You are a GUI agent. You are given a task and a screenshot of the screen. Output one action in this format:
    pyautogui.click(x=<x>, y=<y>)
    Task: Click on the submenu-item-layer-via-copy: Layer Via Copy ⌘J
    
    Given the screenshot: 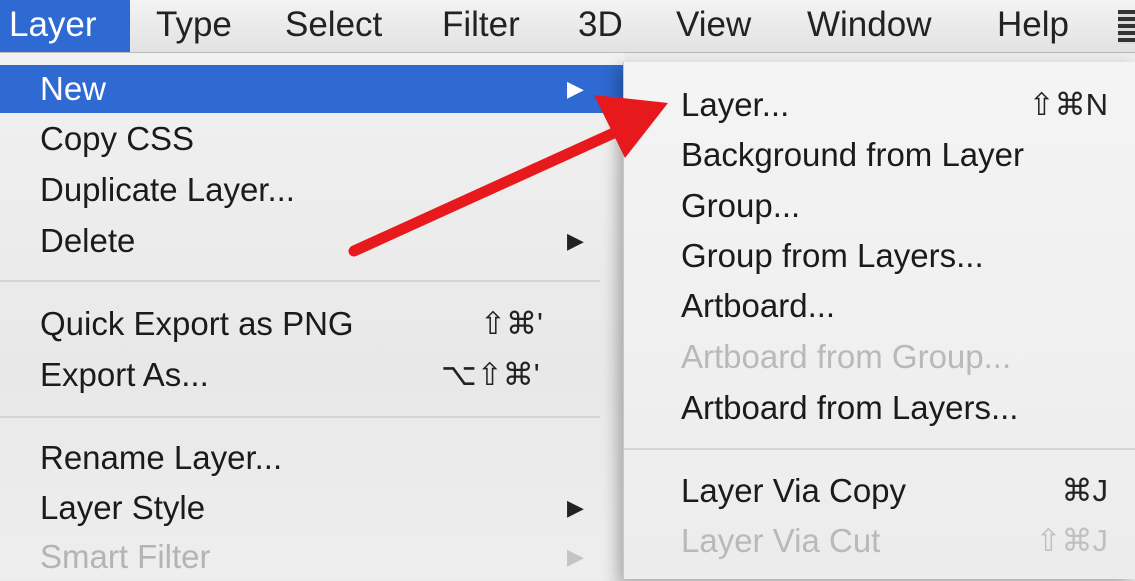 What is the action you would take?
    pyautogui.click(x=879, y=491)
    